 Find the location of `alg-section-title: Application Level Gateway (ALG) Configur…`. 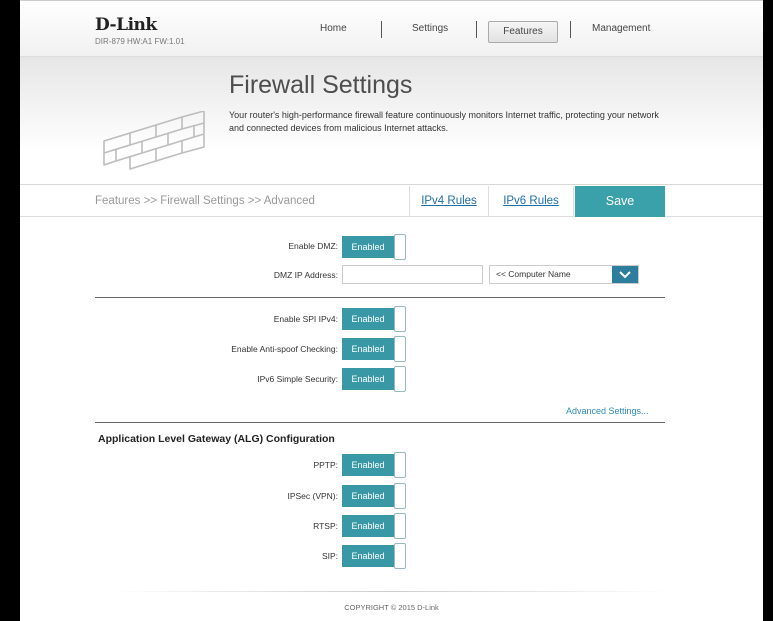

alg-section-title: Application Level Gateway (ALG) Configur… is located at coordinates (216, 439).